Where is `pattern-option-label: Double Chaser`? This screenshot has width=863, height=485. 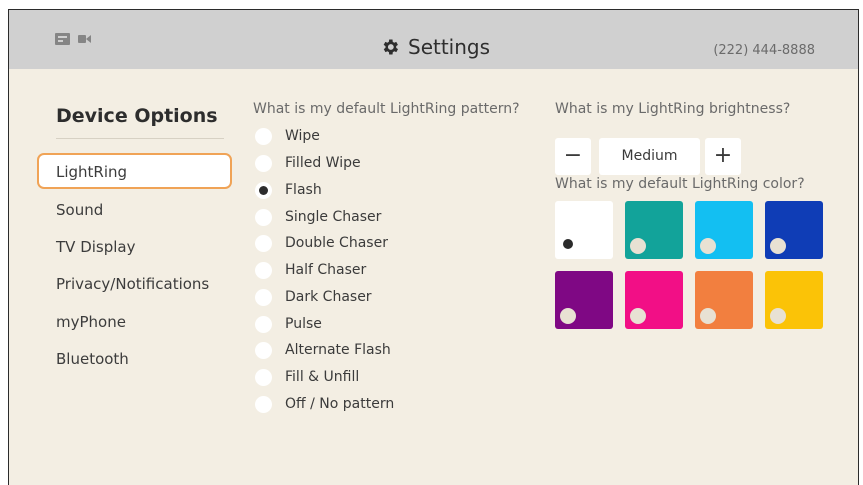
pattern-option-label: Double Chaser is located at coordinates (336, 243).